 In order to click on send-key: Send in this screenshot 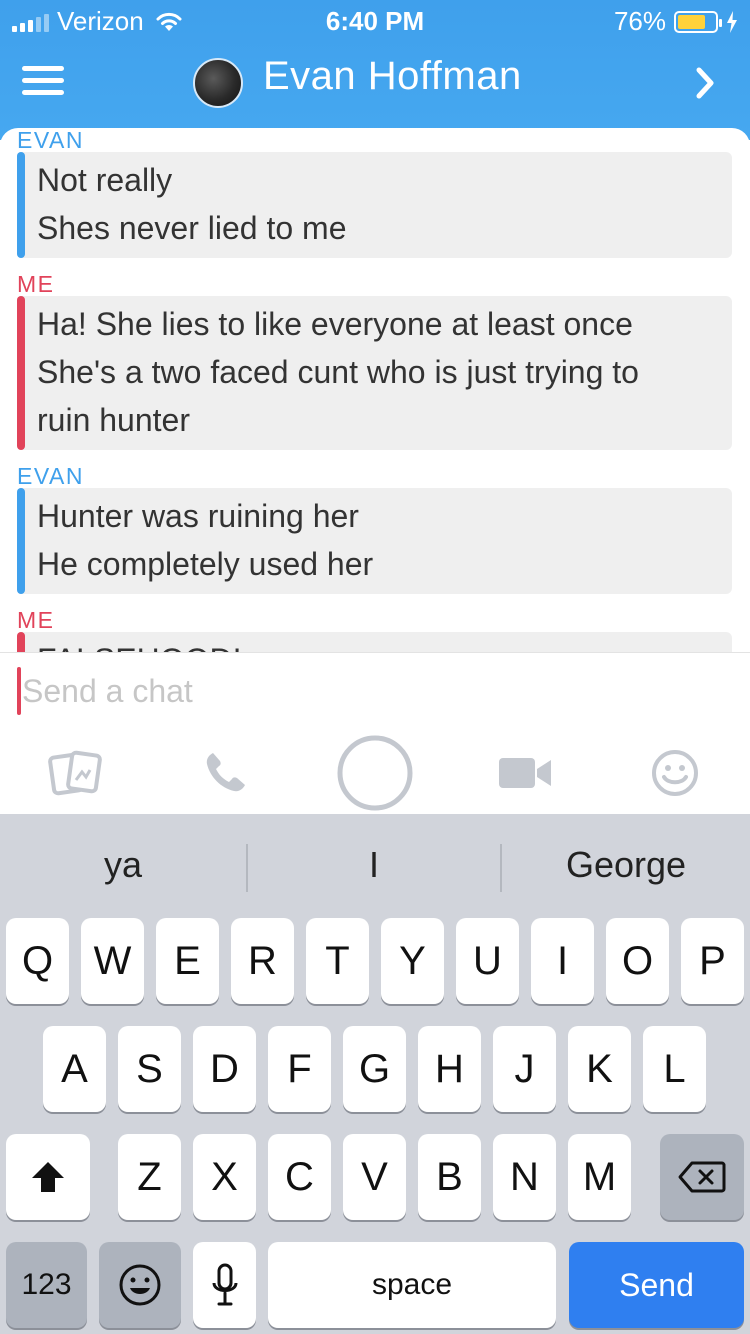, I will do `click(656, 1285)`.